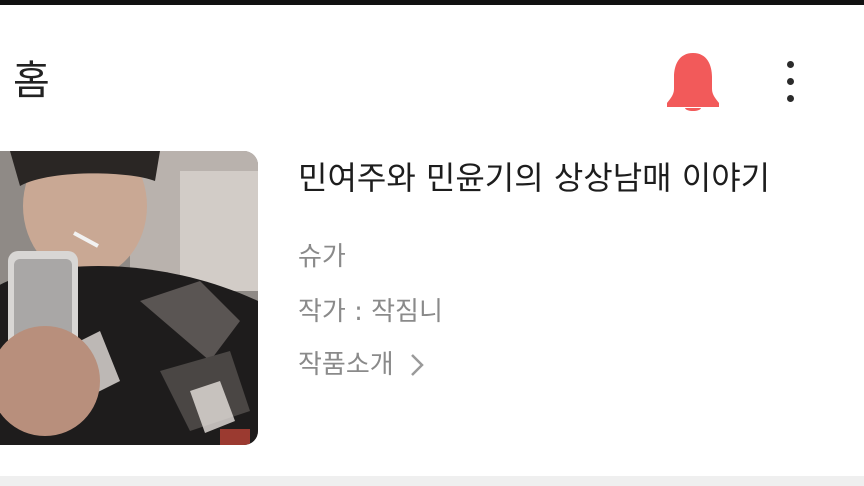  I want to click on story-genre: 슈가, so click(322, 257).